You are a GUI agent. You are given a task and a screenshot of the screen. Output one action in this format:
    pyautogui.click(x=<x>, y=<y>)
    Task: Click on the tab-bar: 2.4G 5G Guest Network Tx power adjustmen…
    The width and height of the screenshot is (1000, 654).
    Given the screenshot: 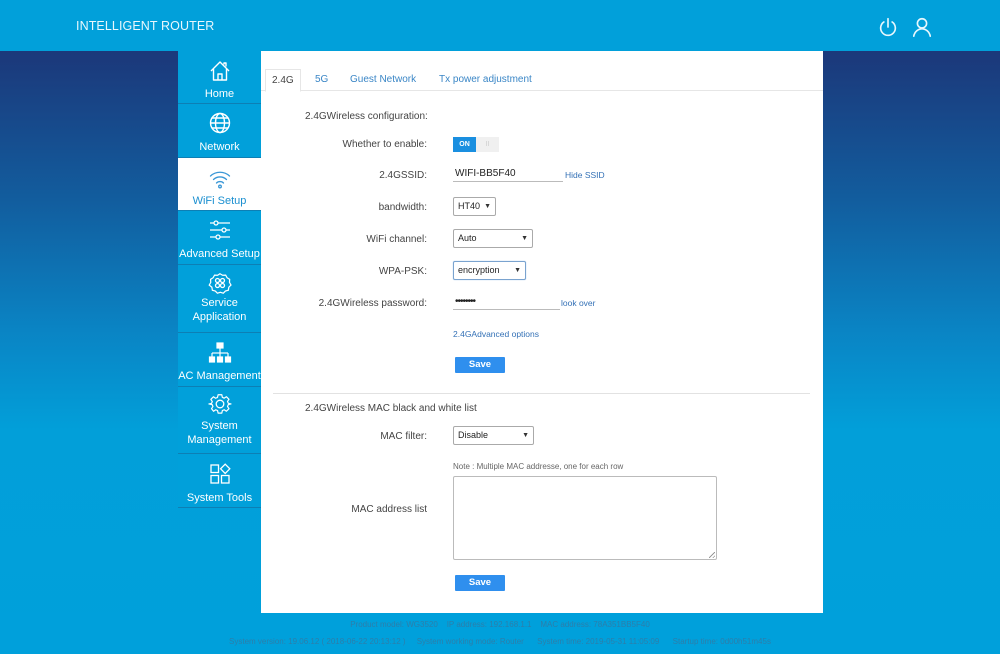 What is the action you would take?
    pyautogui.click(x=542, y=80)
    